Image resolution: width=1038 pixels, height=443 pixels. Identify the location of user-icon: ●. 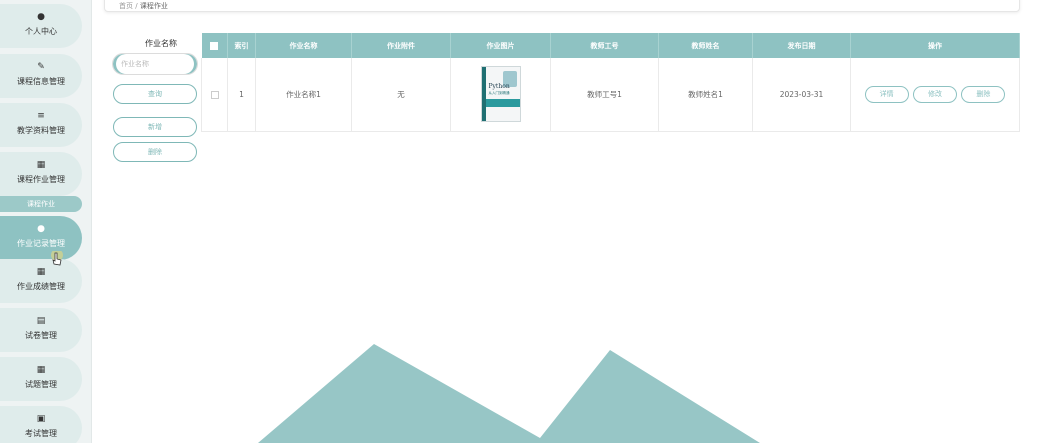
(41, 17).